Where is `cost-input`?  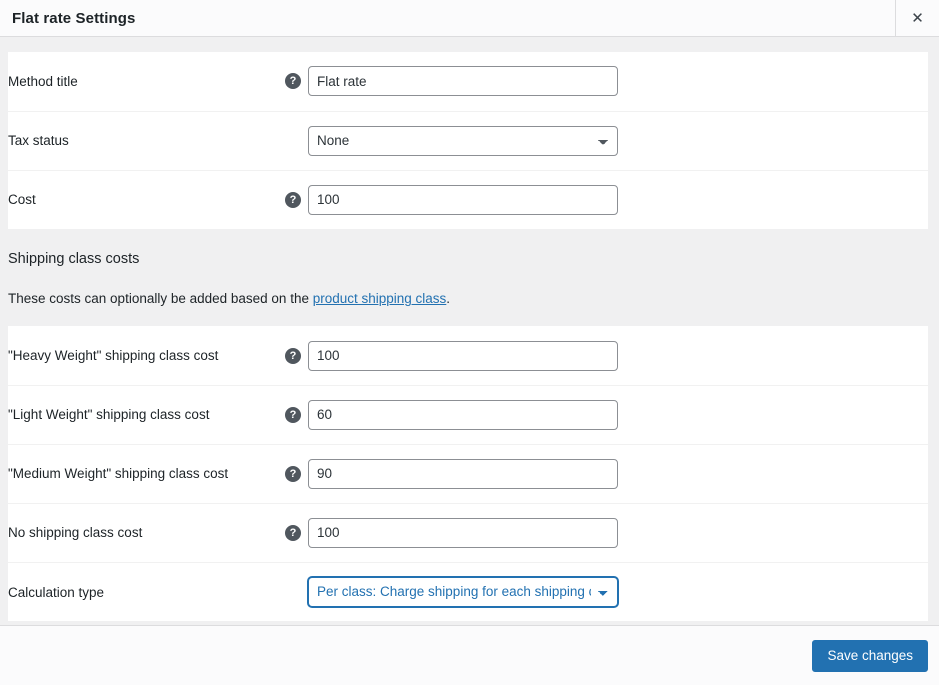 cost-input is located at coordinates (463, 199).